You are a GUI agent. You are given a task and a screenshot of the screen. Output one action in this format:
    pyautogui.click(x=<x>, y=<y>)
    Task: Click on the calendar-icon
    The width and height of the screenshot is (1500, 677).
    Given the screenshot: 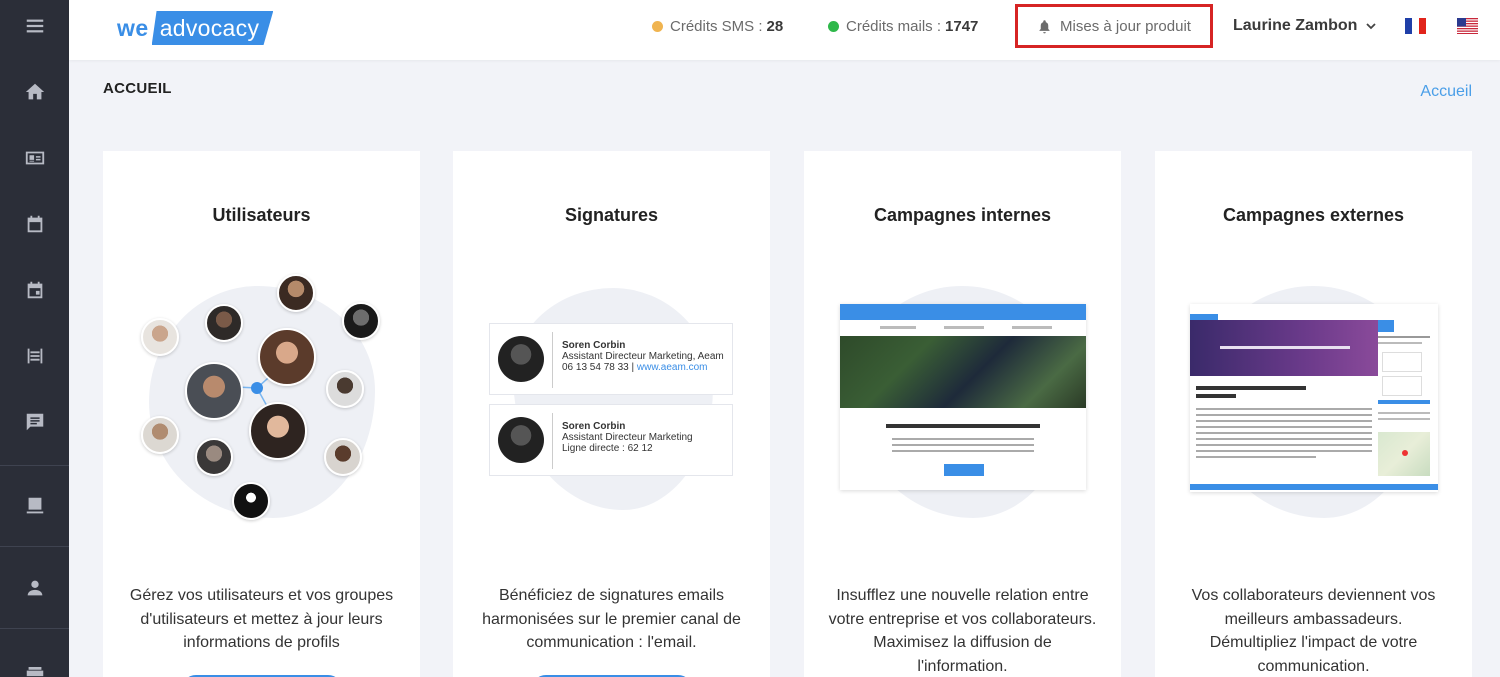 What is the action you would take?
    pyautogui.click(x=34, y=224)
    